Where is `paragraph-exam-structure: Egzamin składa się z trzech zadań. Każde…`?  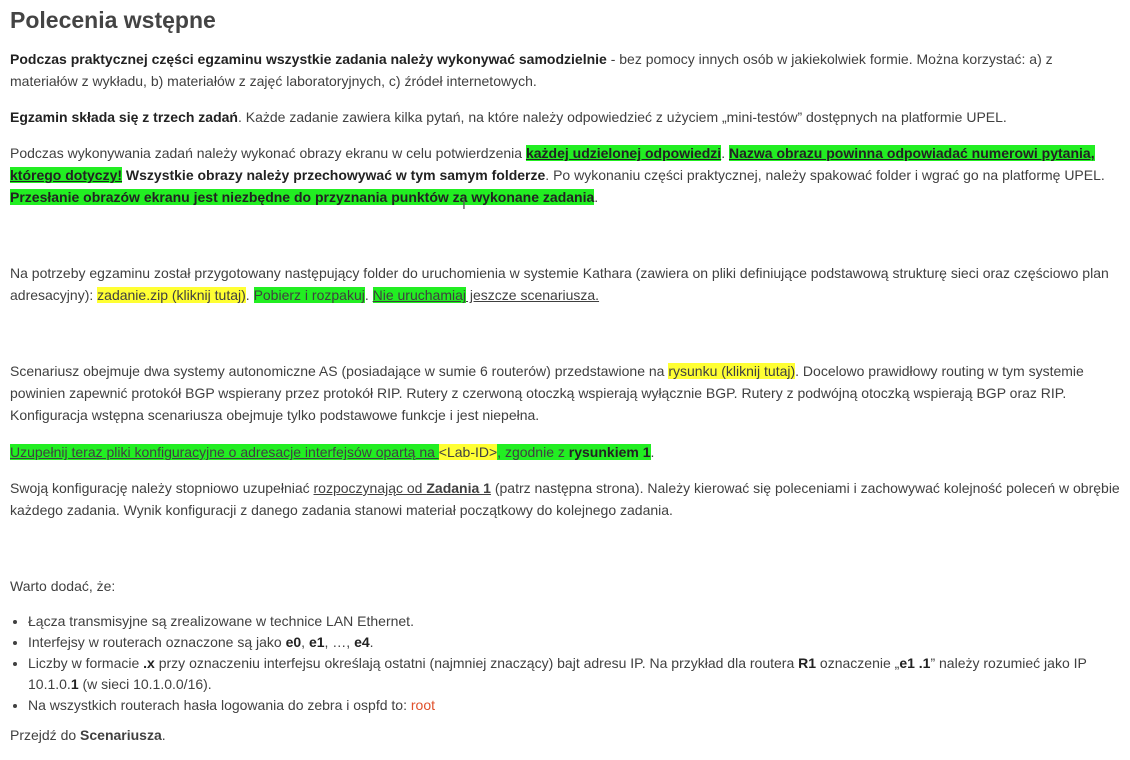
paragraph-exam-structure: Egzamin składa się z trzech zadań. Każde… is located at coordinates (565, 117).